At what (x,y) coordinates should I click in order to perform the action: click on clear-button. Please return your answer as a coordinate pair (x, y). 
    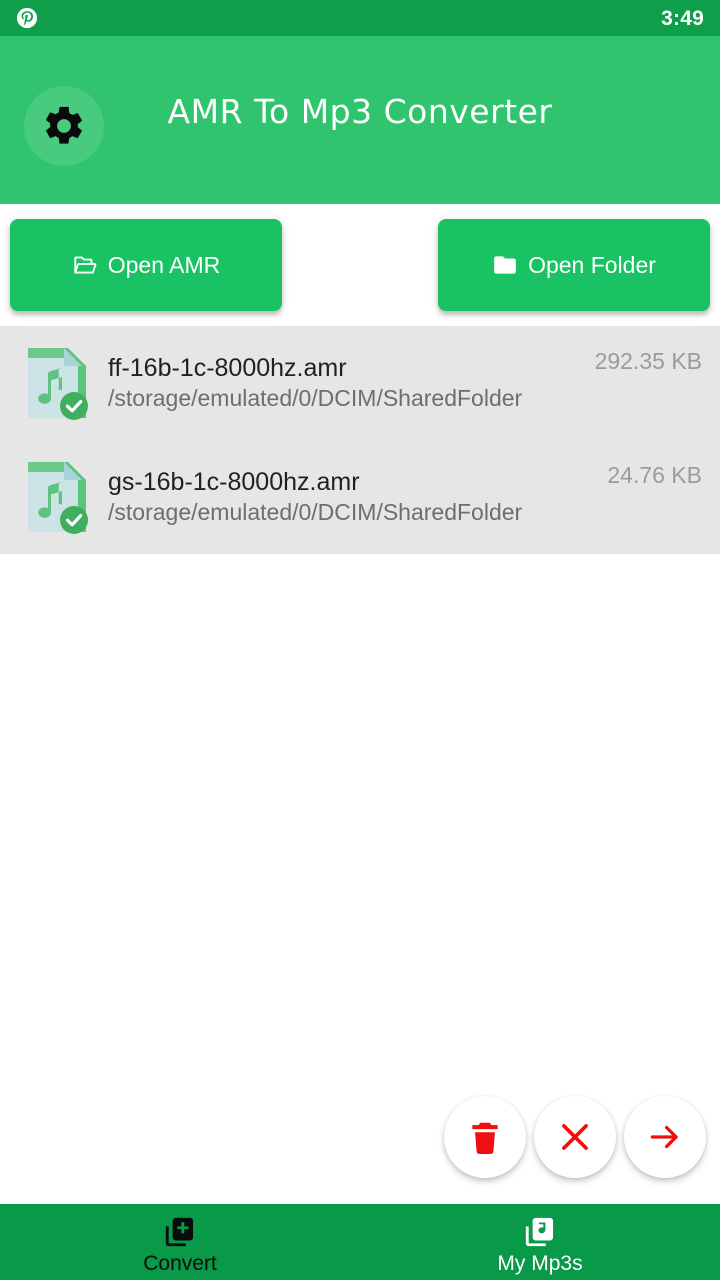
    Looking at the image, I should click on (575, 1137).